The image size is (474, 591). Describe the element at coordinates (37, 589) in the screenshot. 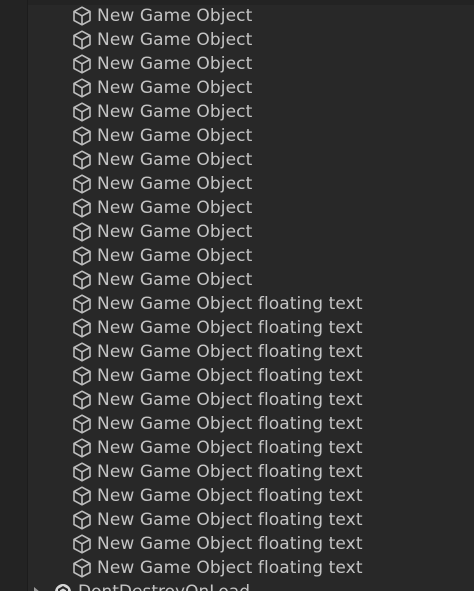

I see `foldout-arrow-icon` at that location.